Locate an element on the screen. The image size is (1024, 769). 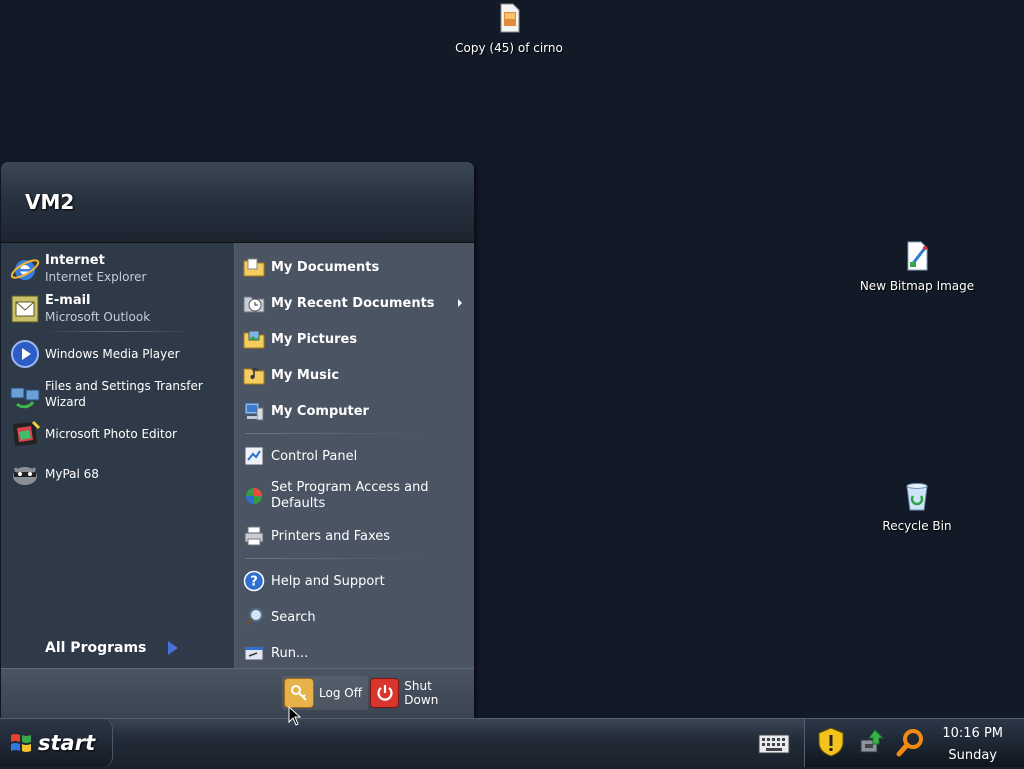
power-icon is located at coordinates (385, 693).